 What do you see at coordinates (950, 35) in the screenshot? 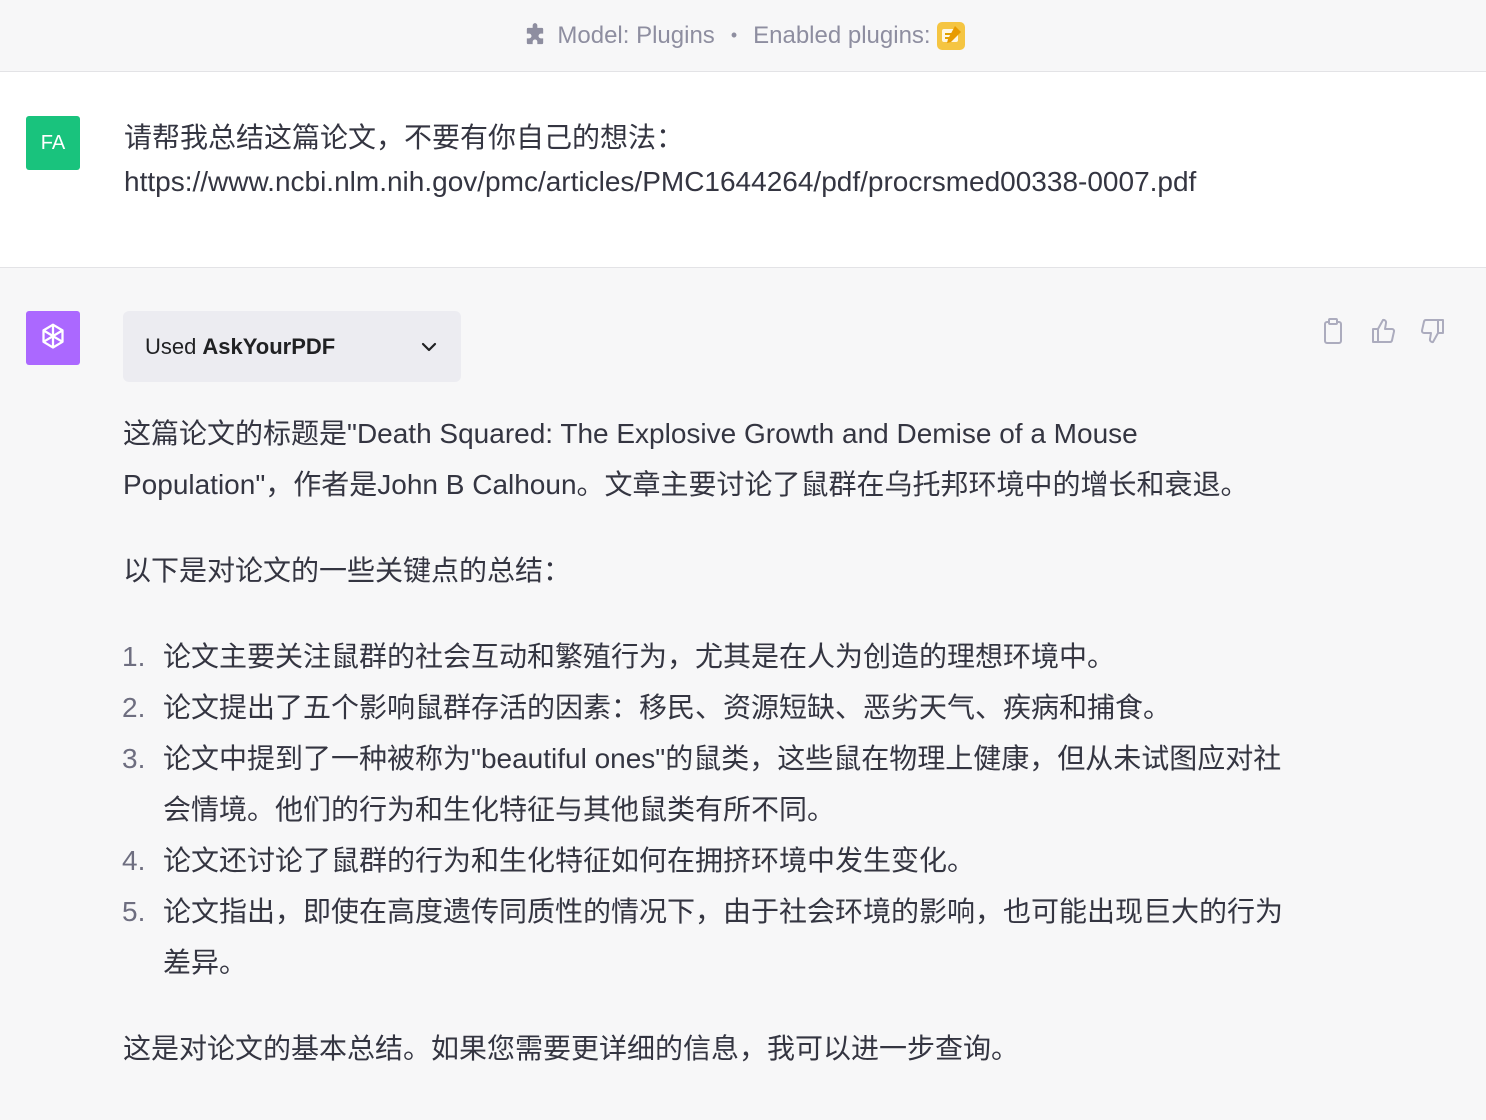
I see `askyourpdf-logo-icon` at bounding box center [950, 35].